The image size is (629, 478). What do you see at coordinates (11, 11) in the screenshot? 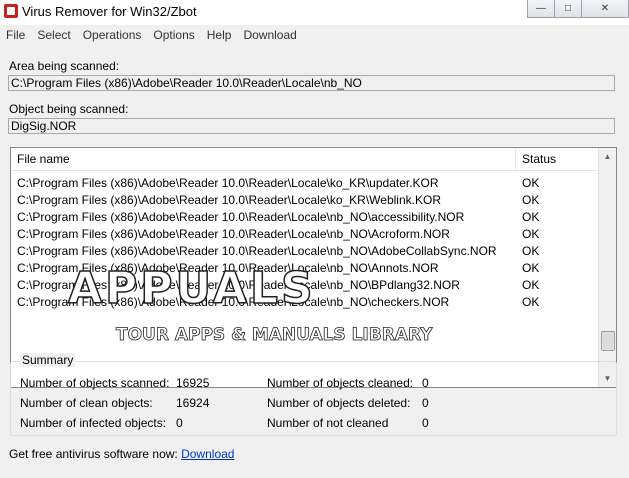
I see `app-icon` at bounding box center [11, 11].